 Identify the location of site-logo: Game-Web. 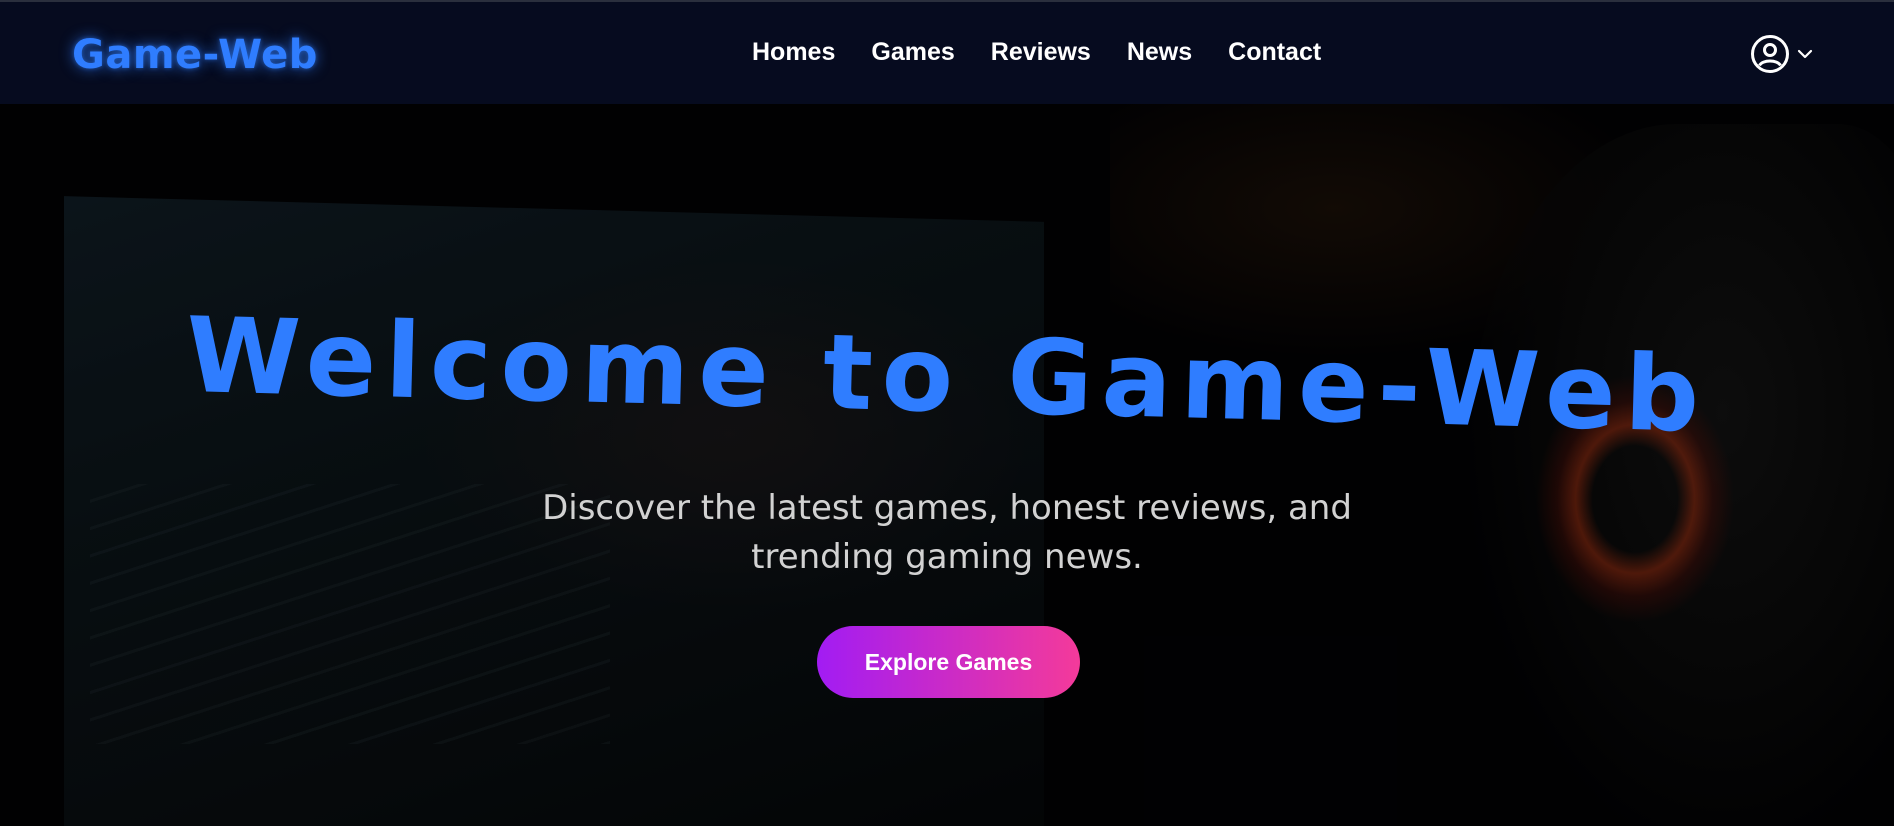
(195, 55).